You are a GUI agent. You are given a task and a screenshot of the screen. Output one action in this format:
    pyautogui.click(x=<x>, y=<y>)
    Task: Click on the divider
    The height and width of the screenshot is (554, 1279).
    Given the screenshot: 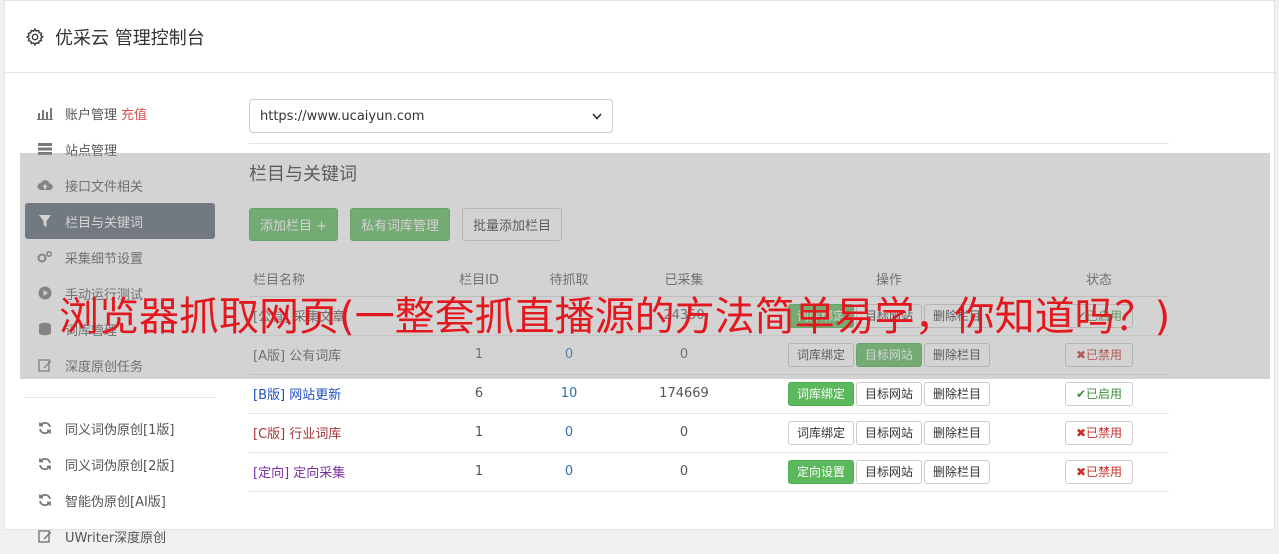 What is the action you would take?
    pyautogui.click(x=709, y=143)
    